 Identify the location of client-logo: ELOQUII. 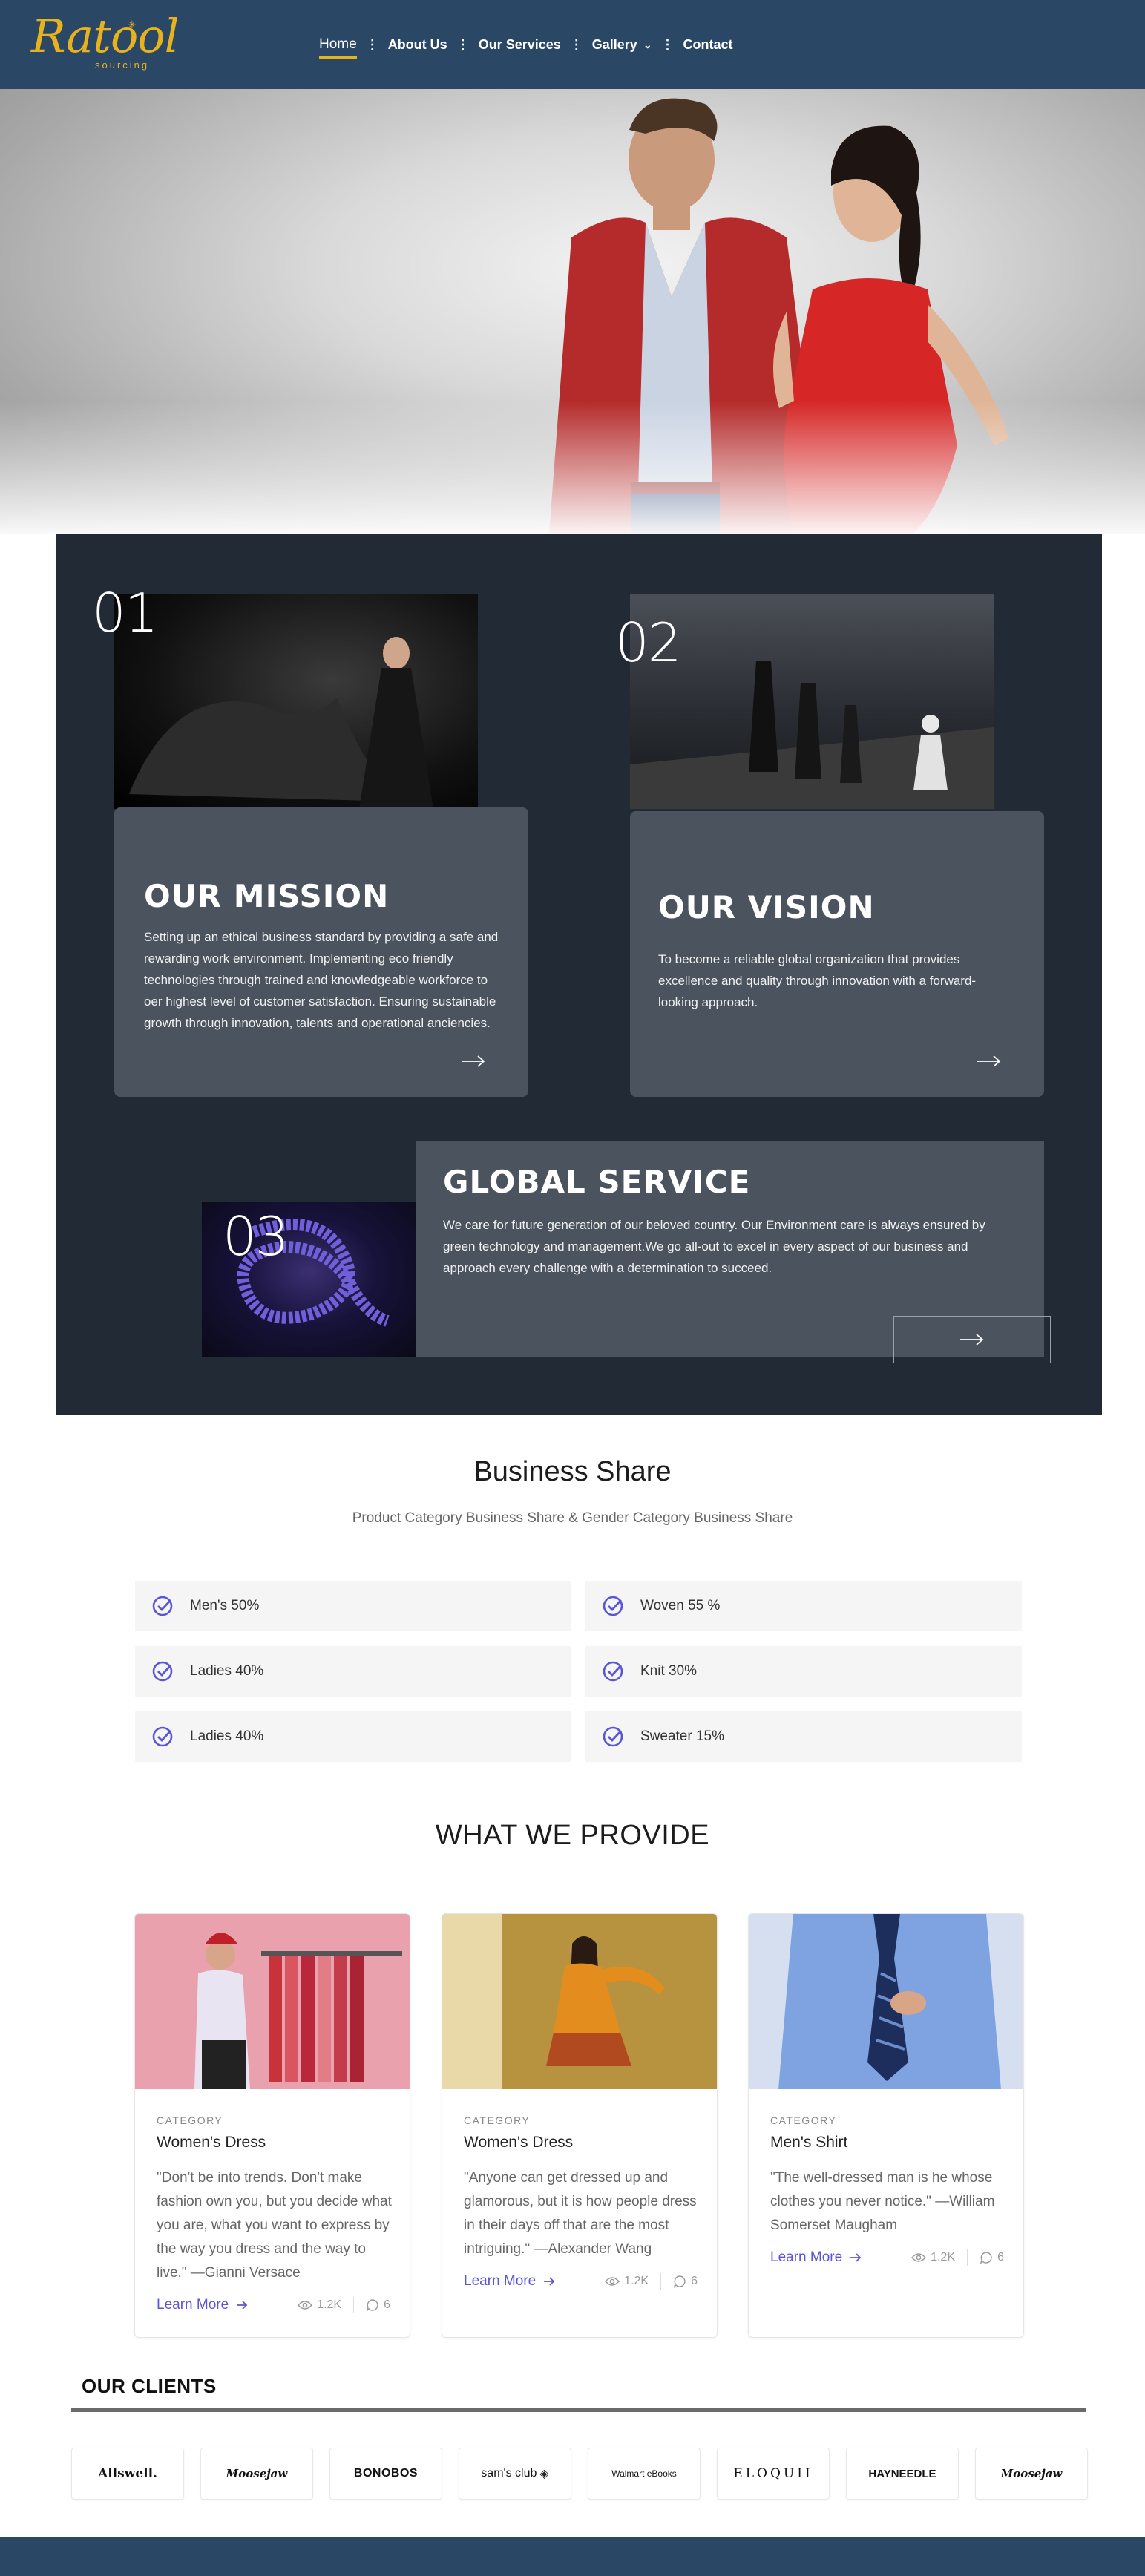
(773, 2474).